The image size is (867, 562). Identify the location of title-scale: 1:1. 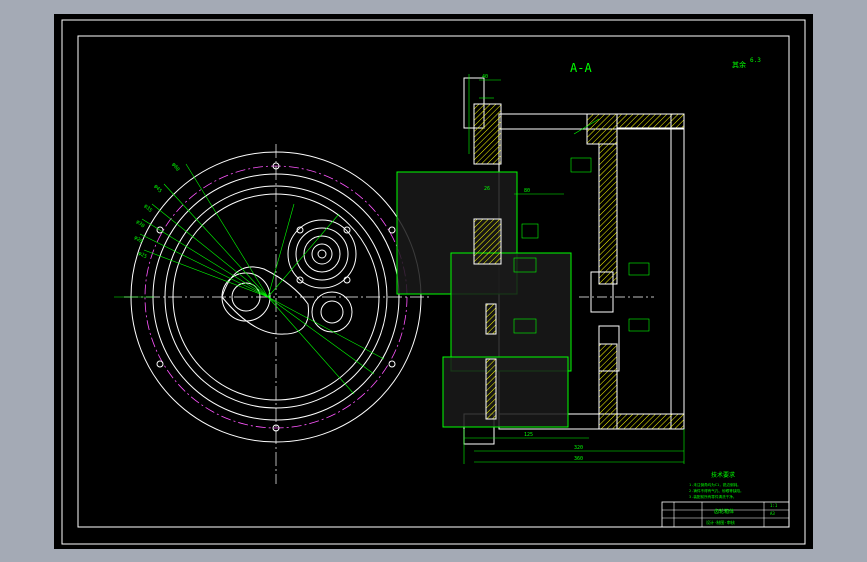
(774, 505).